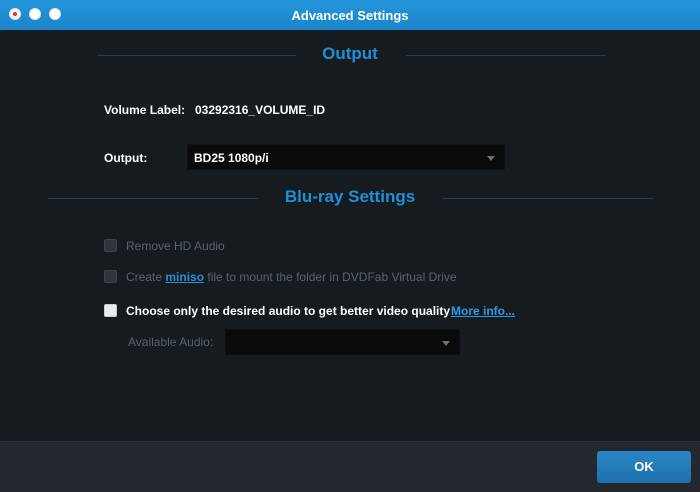 This screenshot has width=700, height=492. I want to click on footer-bar: OK, so click(350, 466).